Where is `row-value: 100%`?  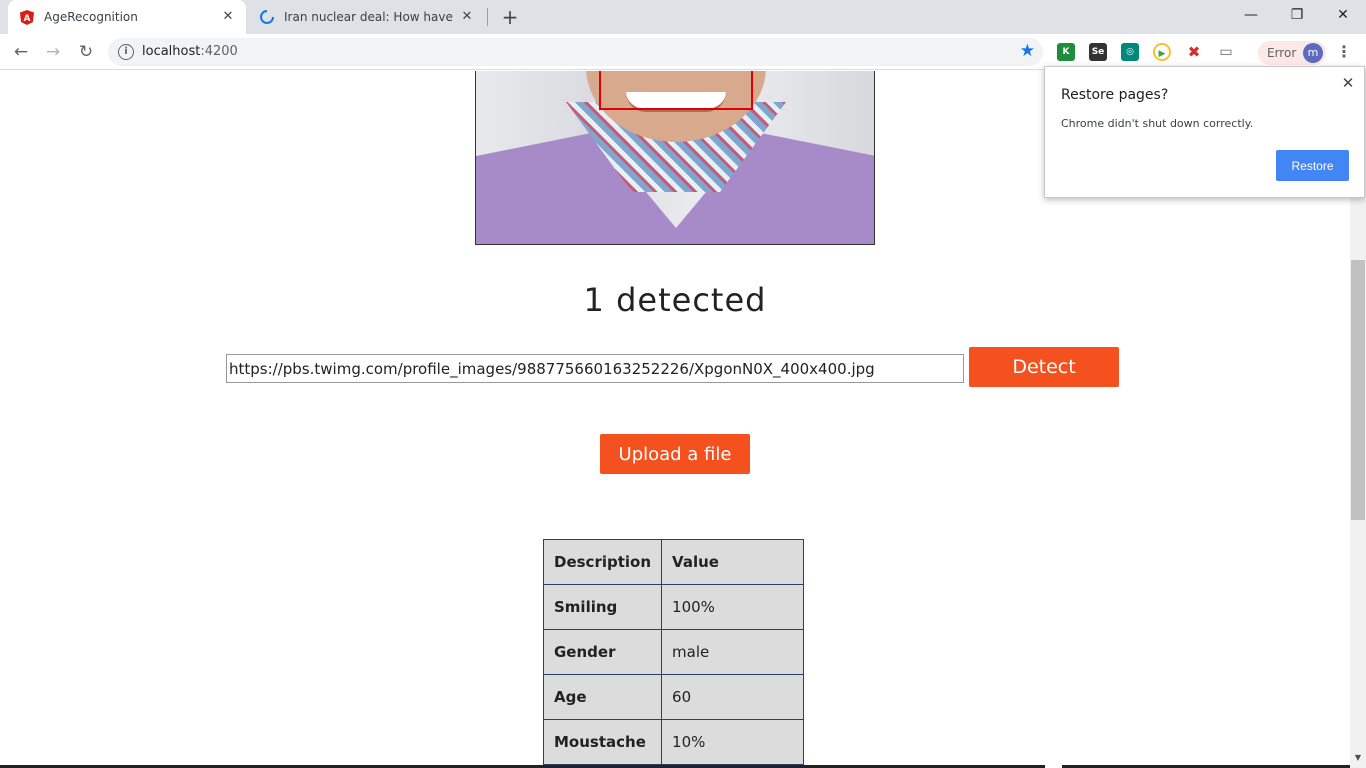 row-value: 100% is located at coordinates (733, 607).